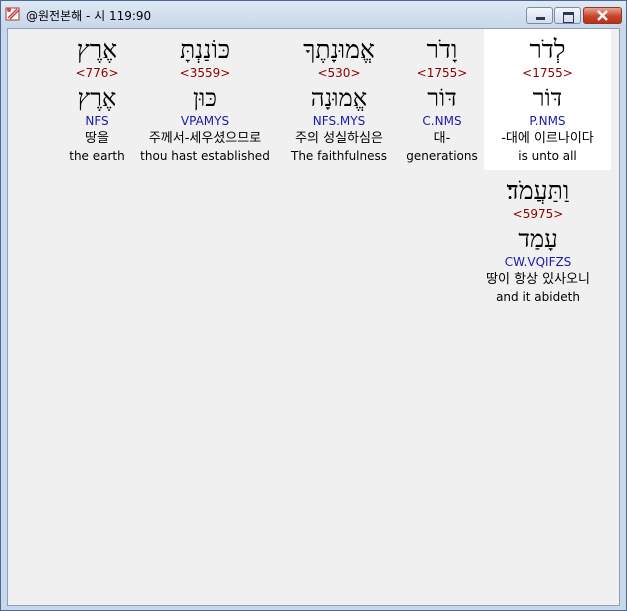  I want to click on hebrew-word: אֱמוּנָתֶךָ, so click(339, 49).